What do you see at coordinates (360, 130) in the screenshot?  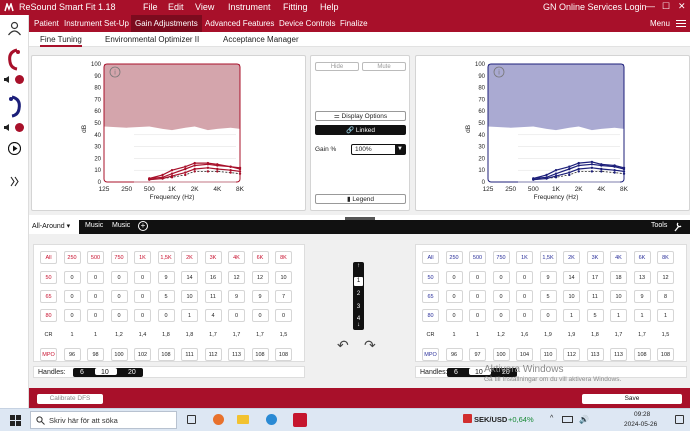 I see `linked-toggle: 🔗 Linked` at bounding box center [360, 130].